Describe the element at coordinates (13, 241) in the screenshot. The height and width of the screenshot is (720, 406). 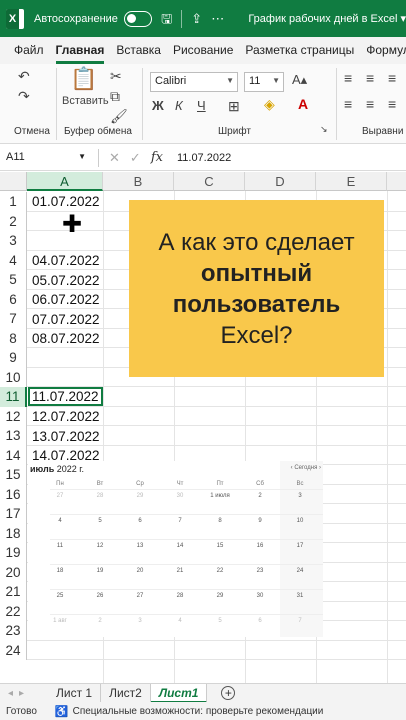
I see `row-header: 3` at that location.